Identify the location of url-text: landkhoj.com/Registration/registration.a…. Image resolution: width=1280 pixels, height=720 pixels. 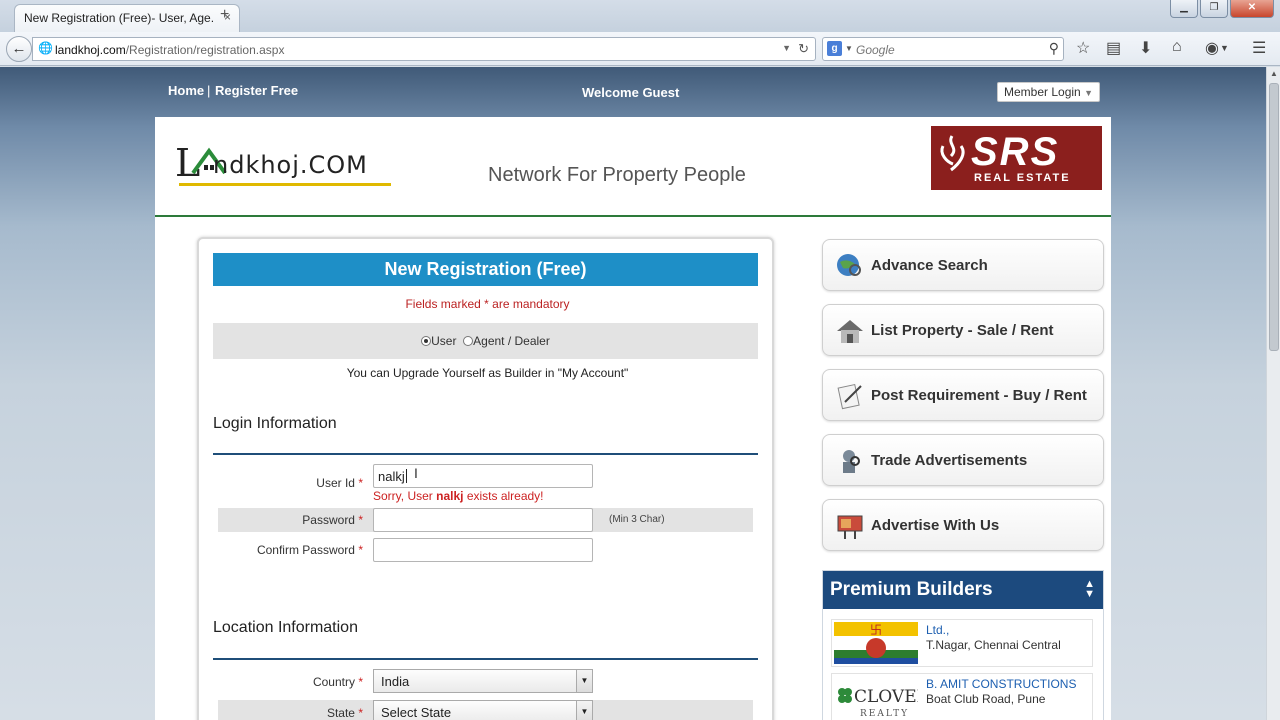
(170, 50).